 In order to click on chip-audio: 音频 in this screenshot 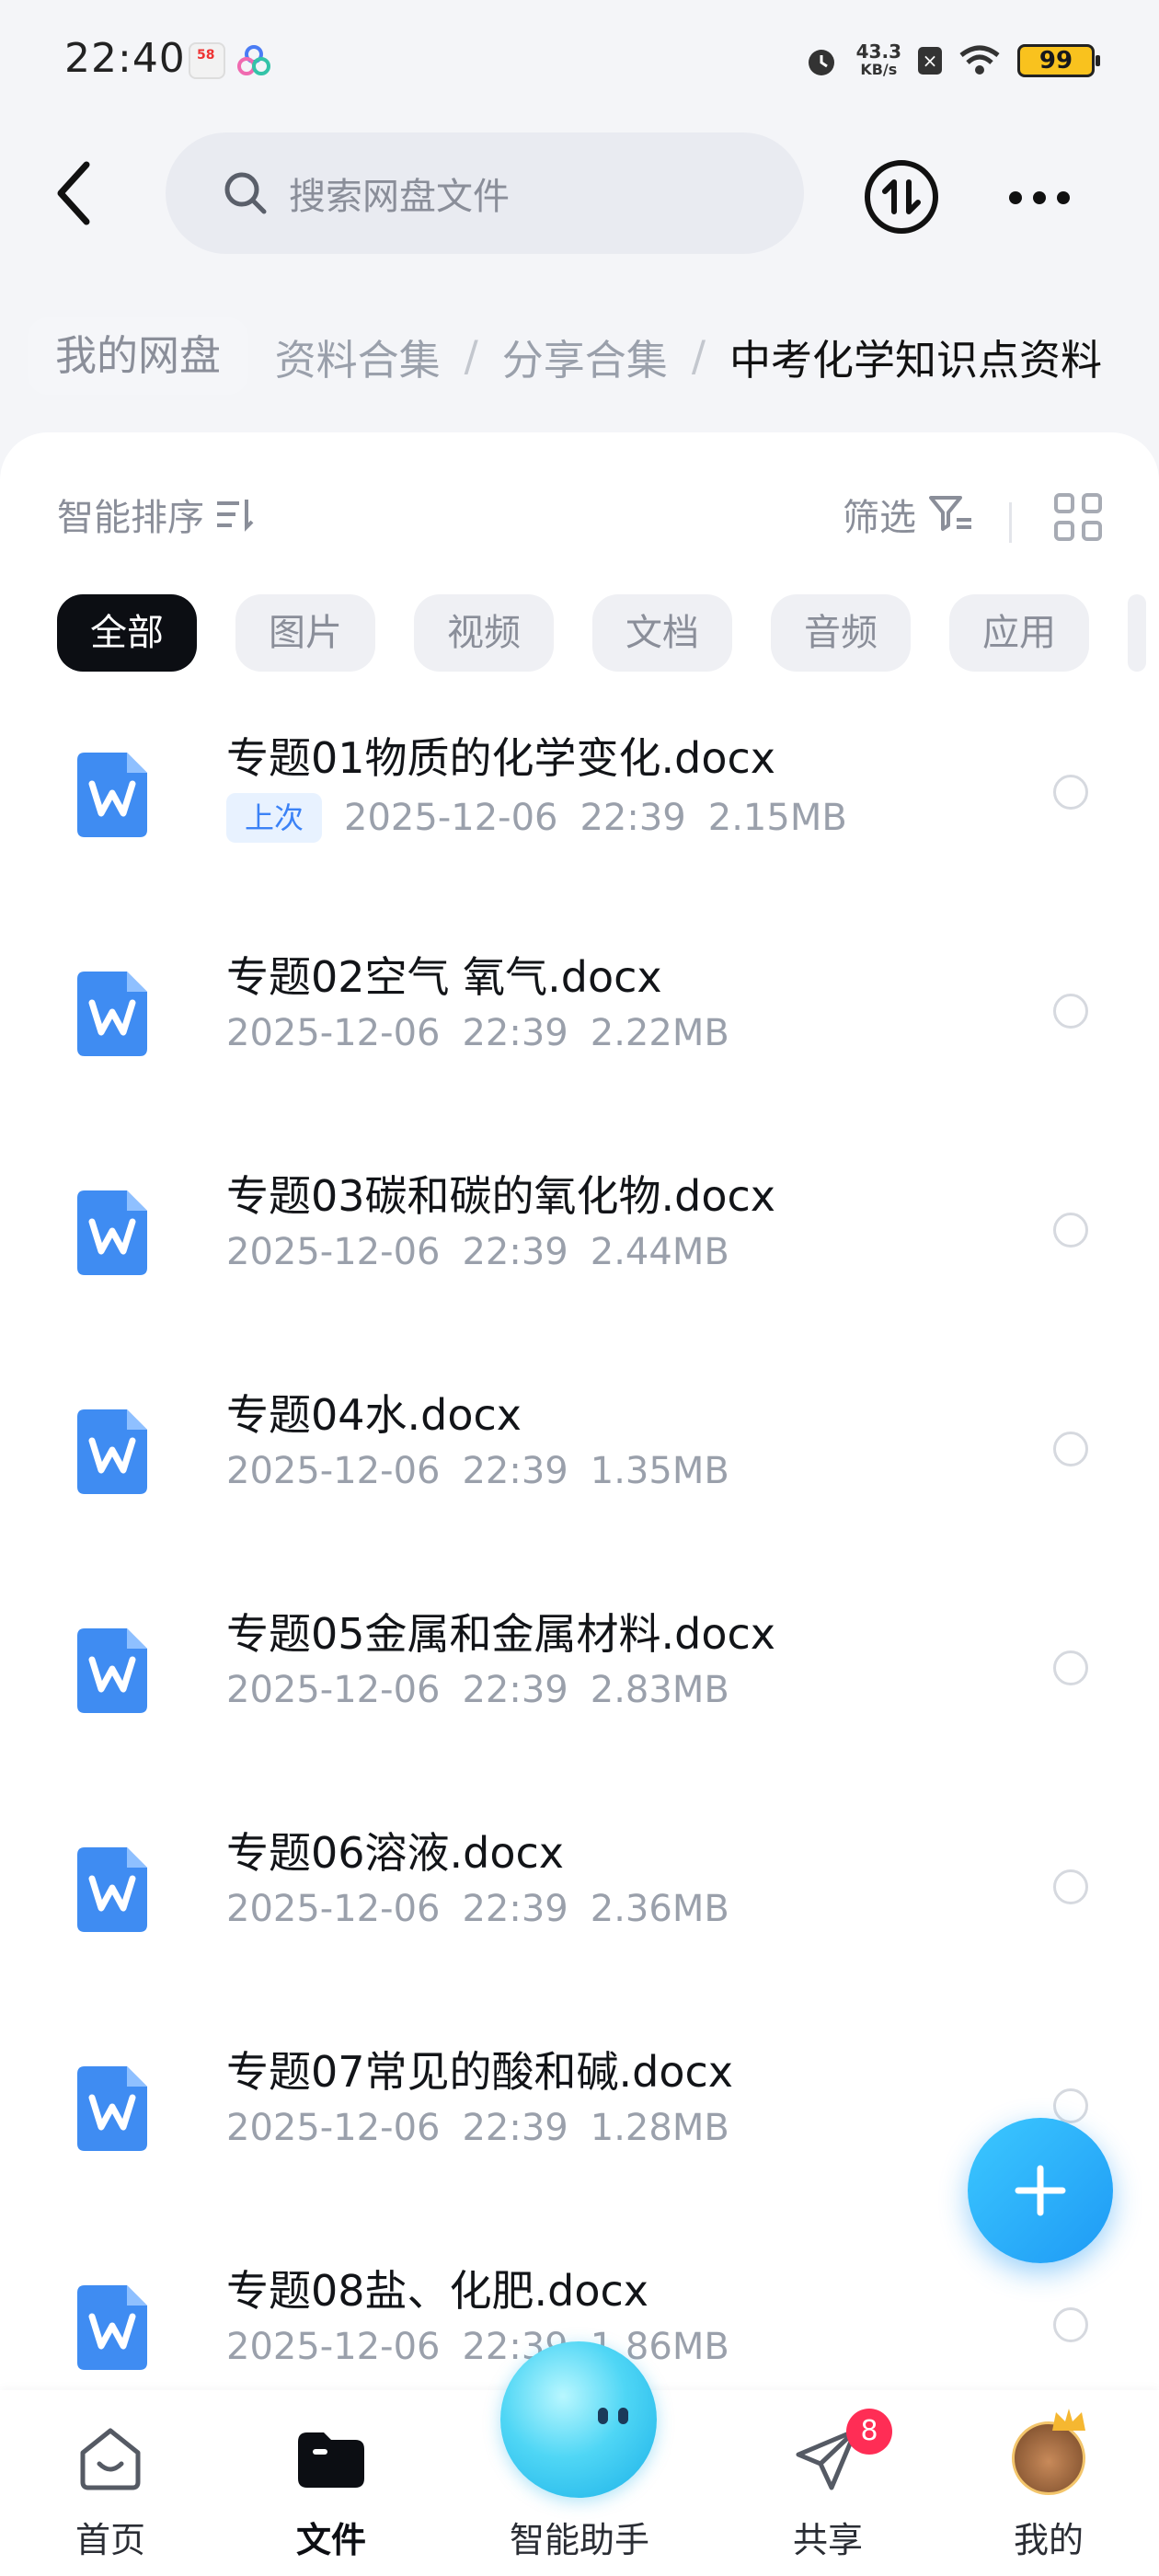, I will do `click(841, 633)`.